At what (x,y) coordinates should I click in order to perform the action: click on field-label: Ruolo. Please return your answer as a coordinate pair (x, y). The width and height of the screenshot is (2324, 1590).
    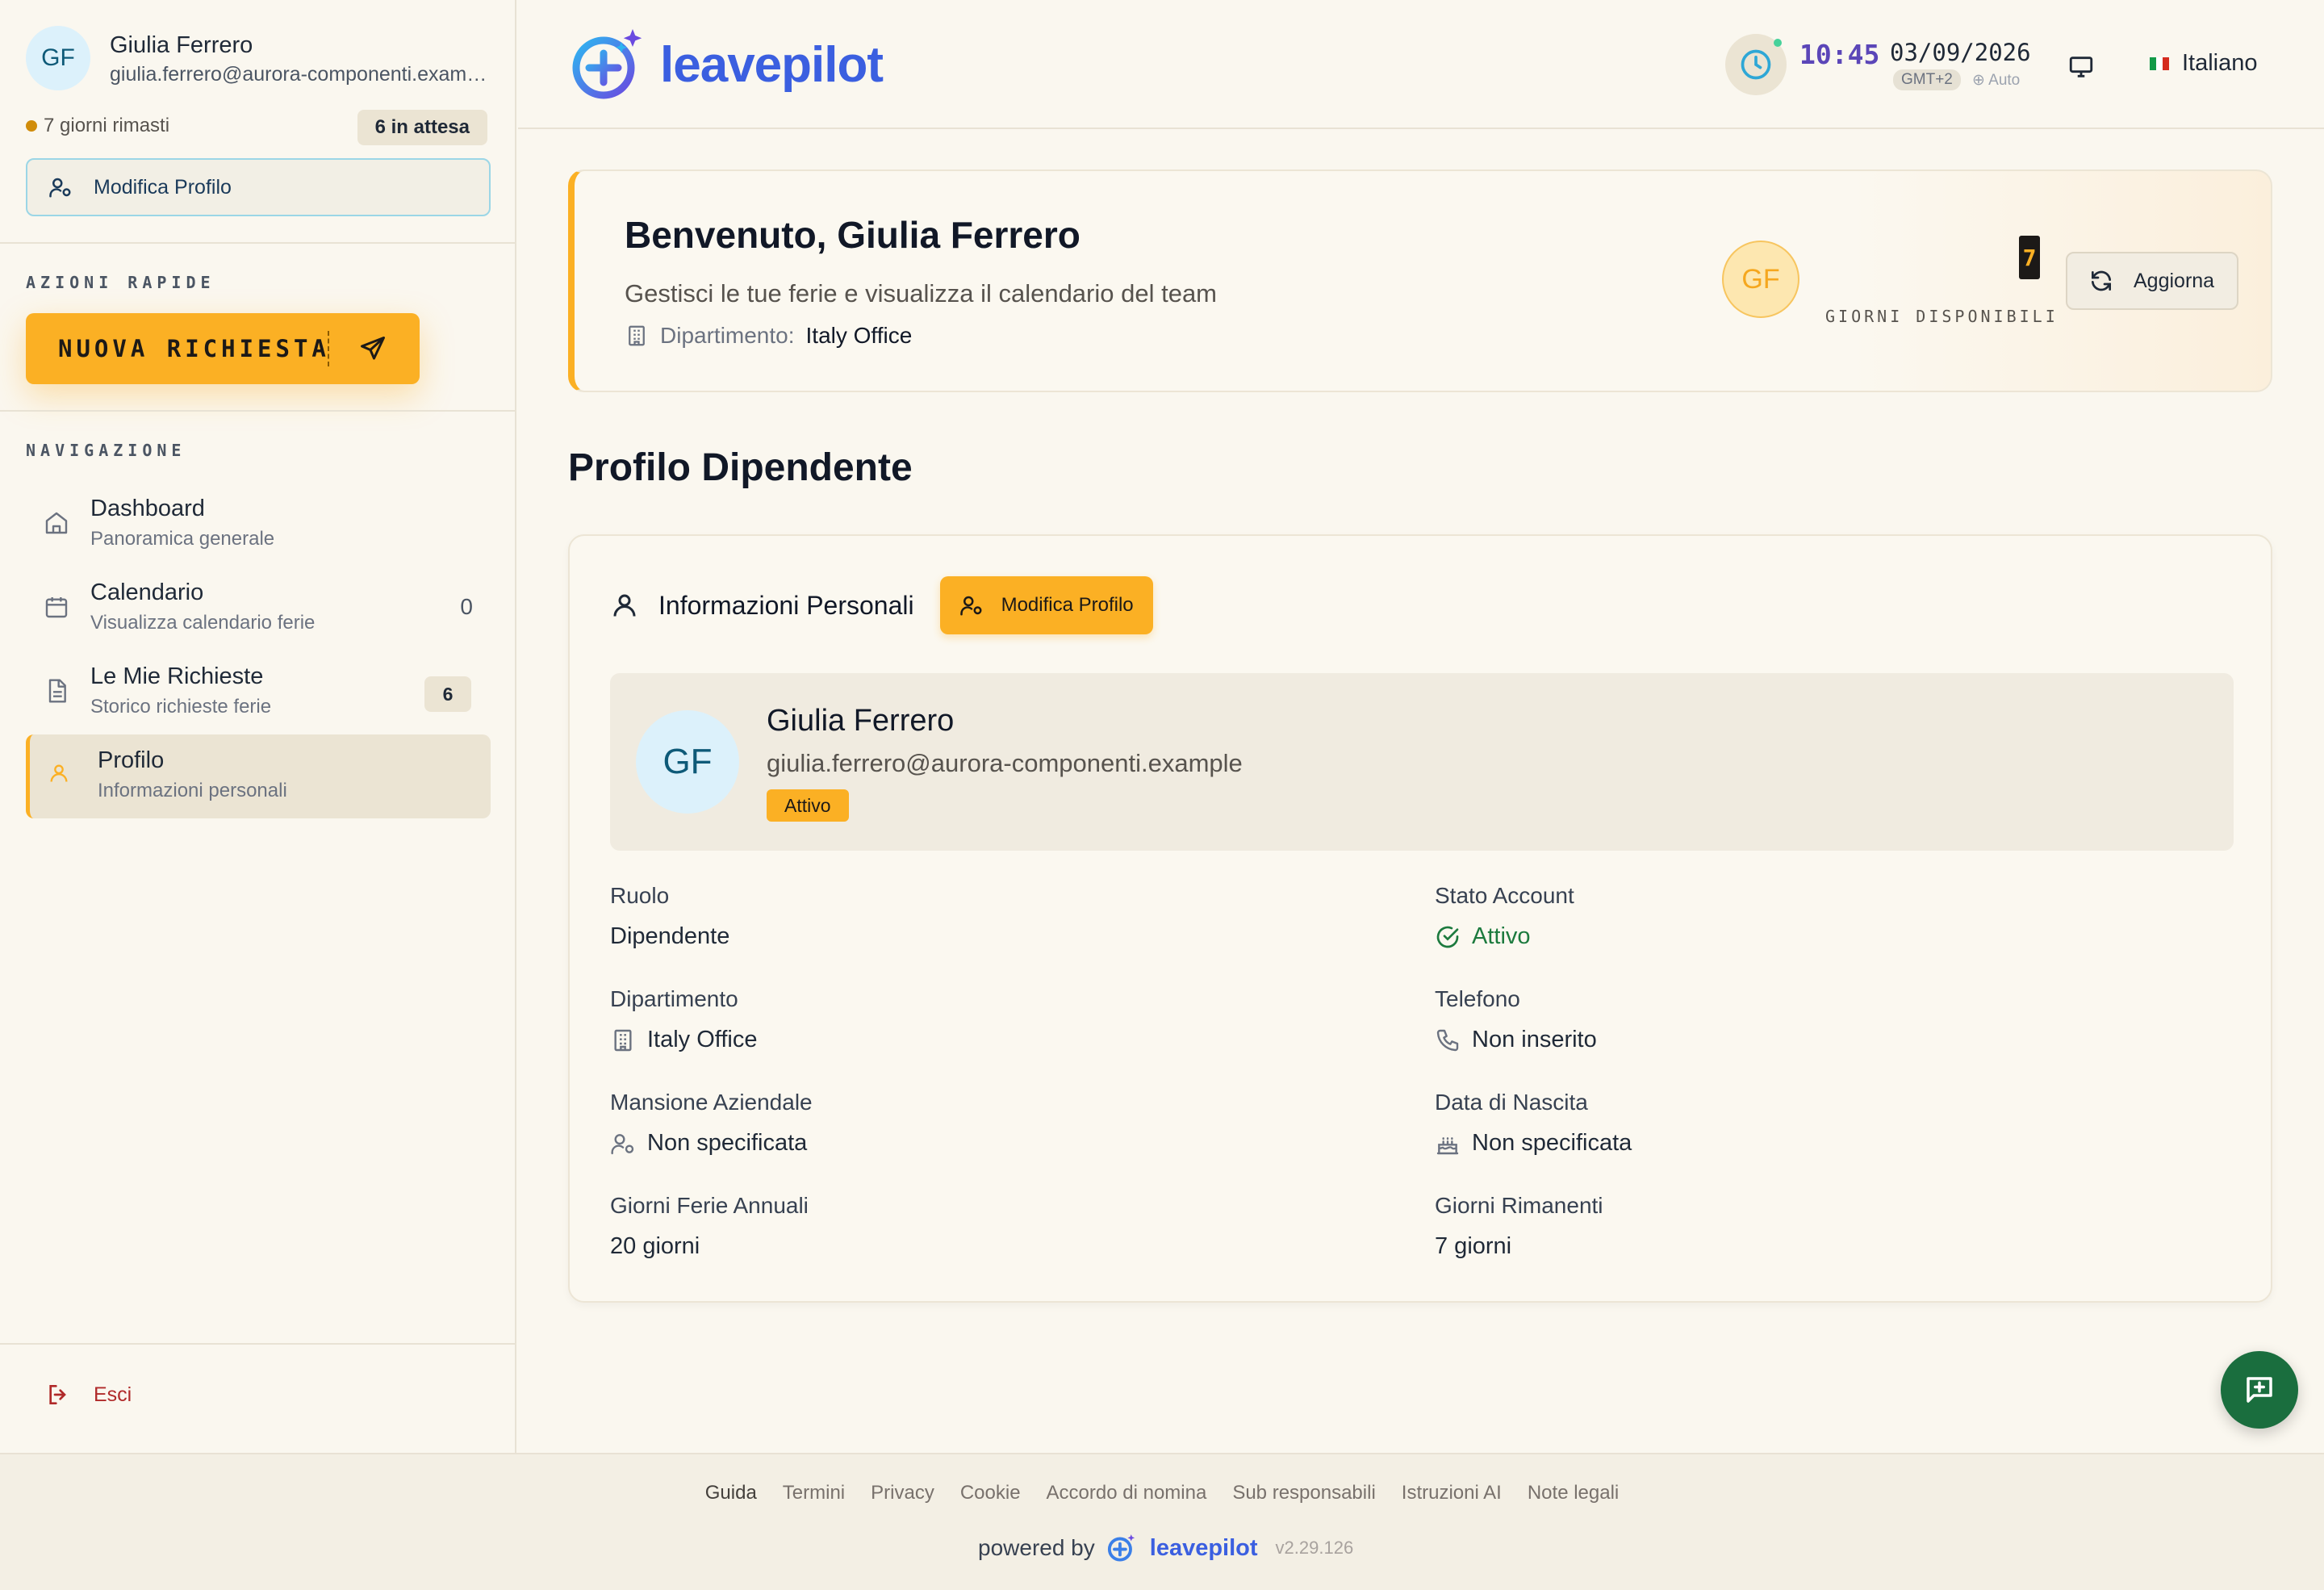
    Looking at the image, I should click on (640, 895).